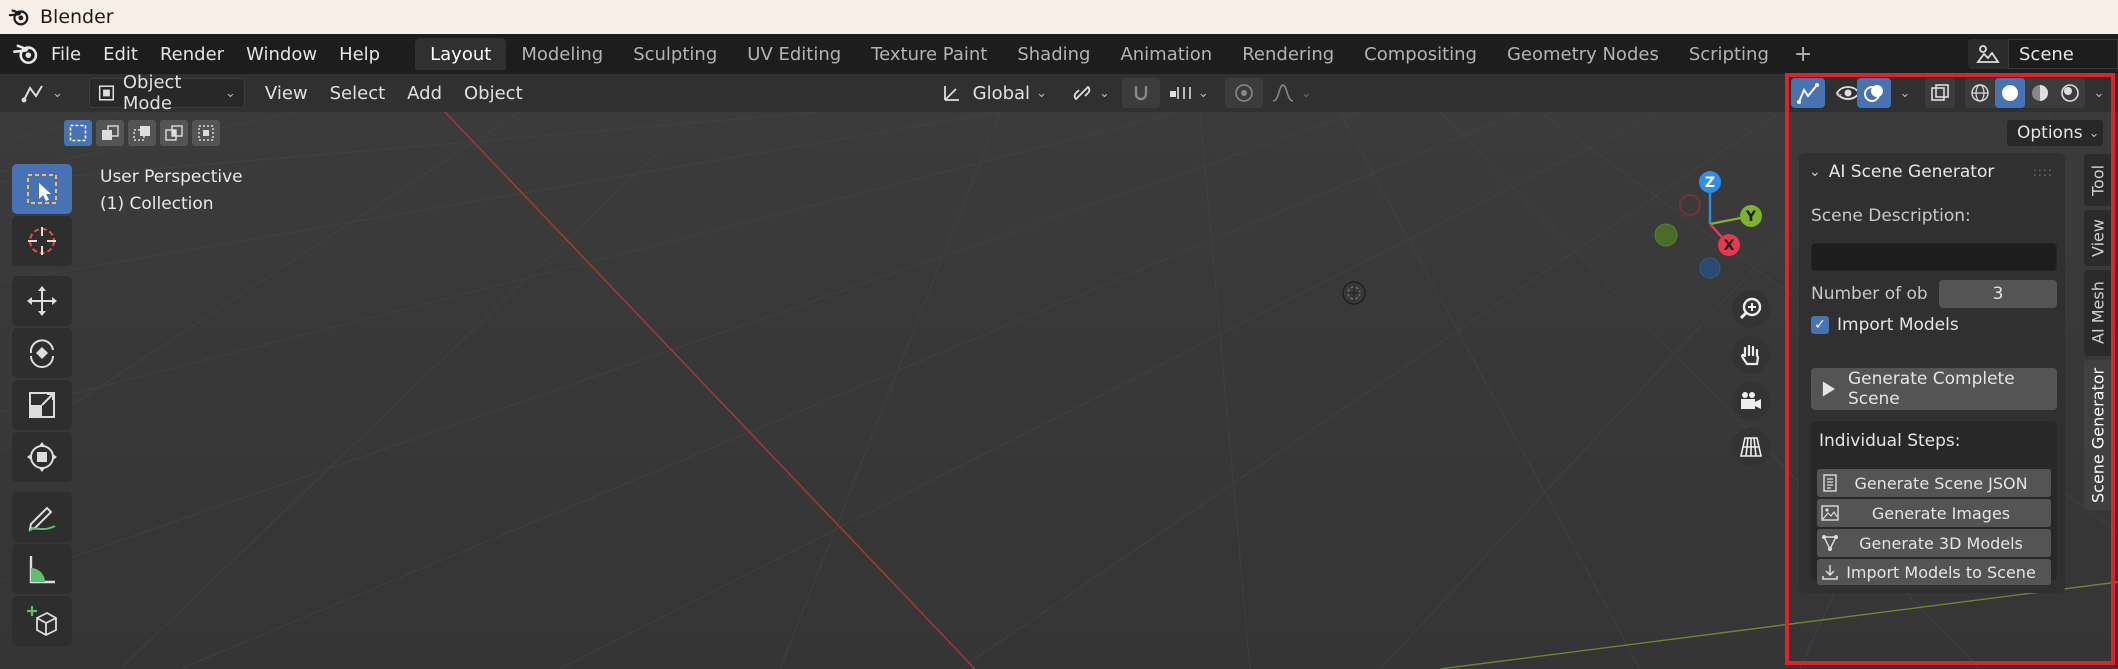 The height and width of the screenshot is (669, 2118). I want to click on tool-transform, so click(42, 457).